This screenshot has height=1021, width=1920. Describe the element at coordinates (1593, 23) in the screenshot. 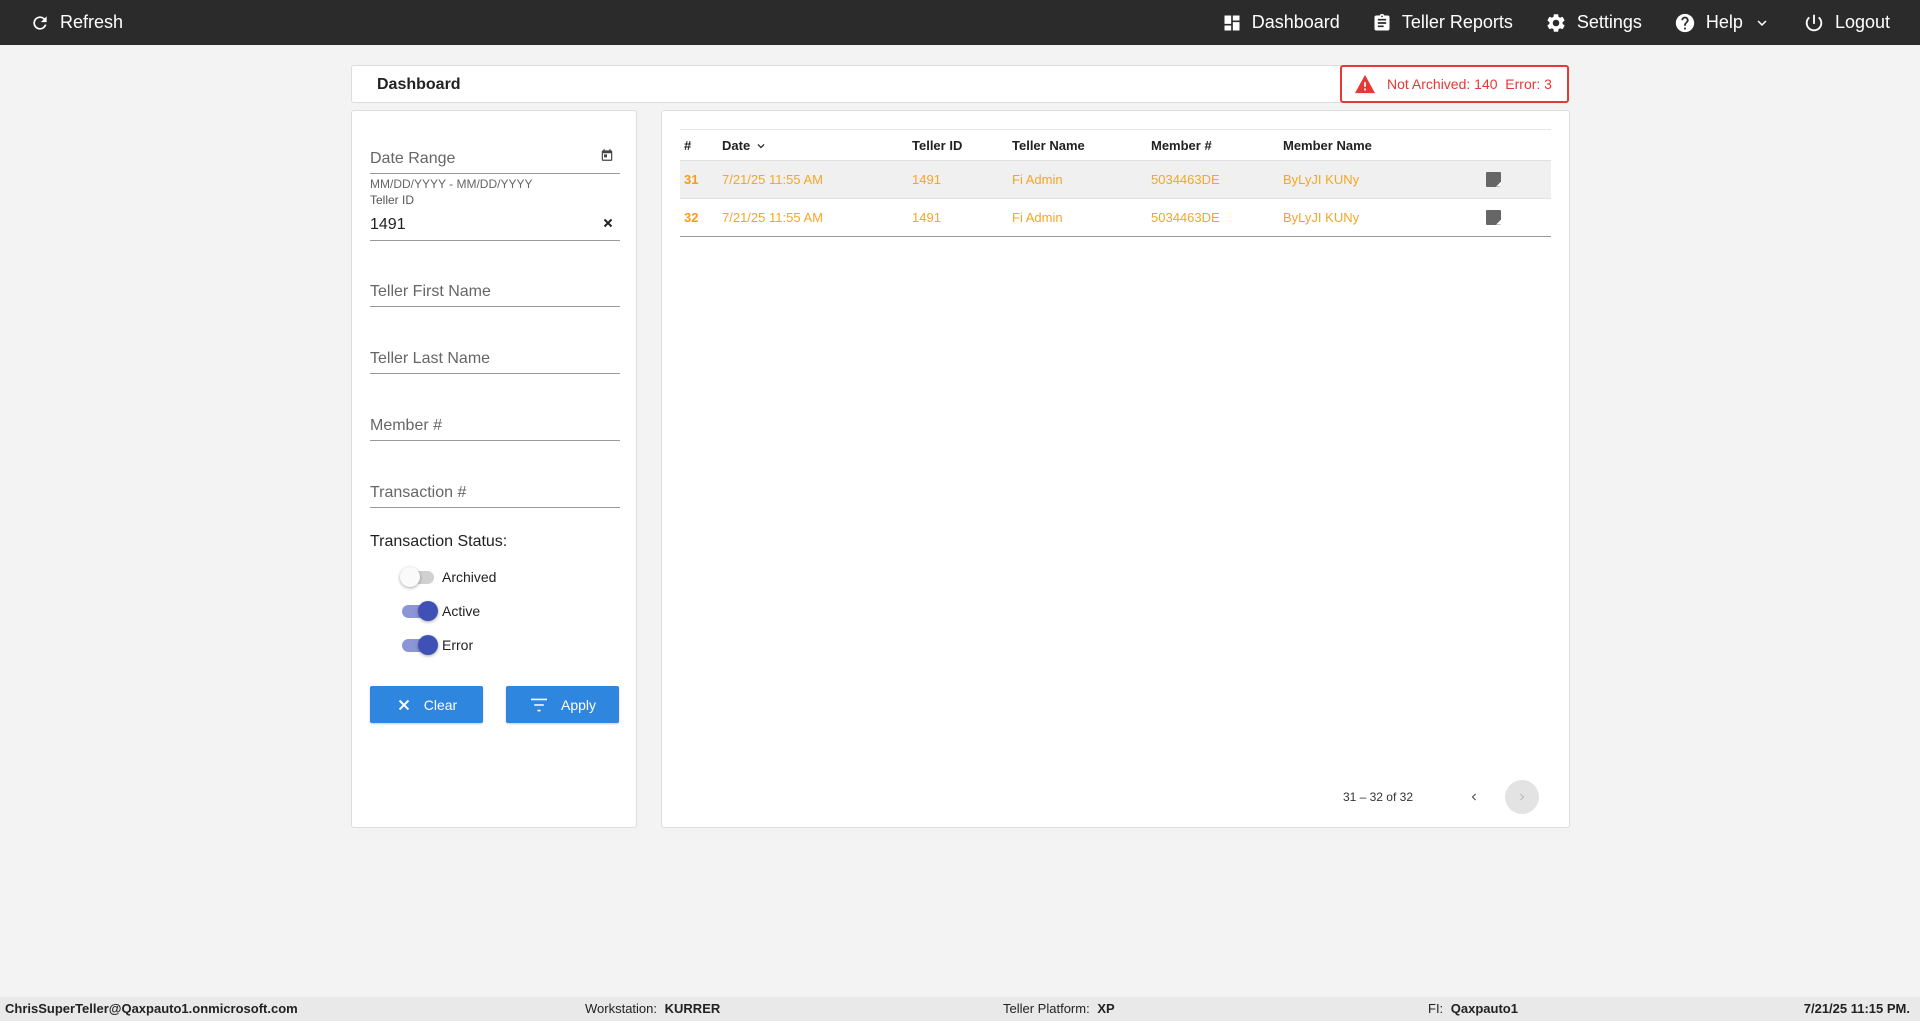

I see `nav-settings: Settings` at that location.